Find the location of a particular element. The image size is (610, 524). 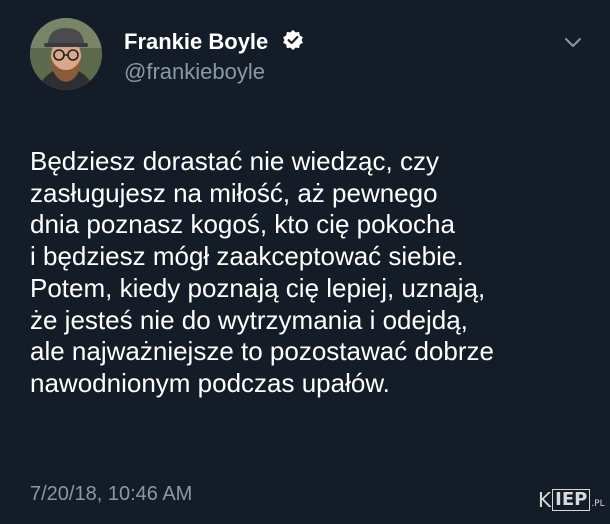

tweet-text-line: i będziesz mógł zaakceptować siebie. is located at coordinates (247, 256).